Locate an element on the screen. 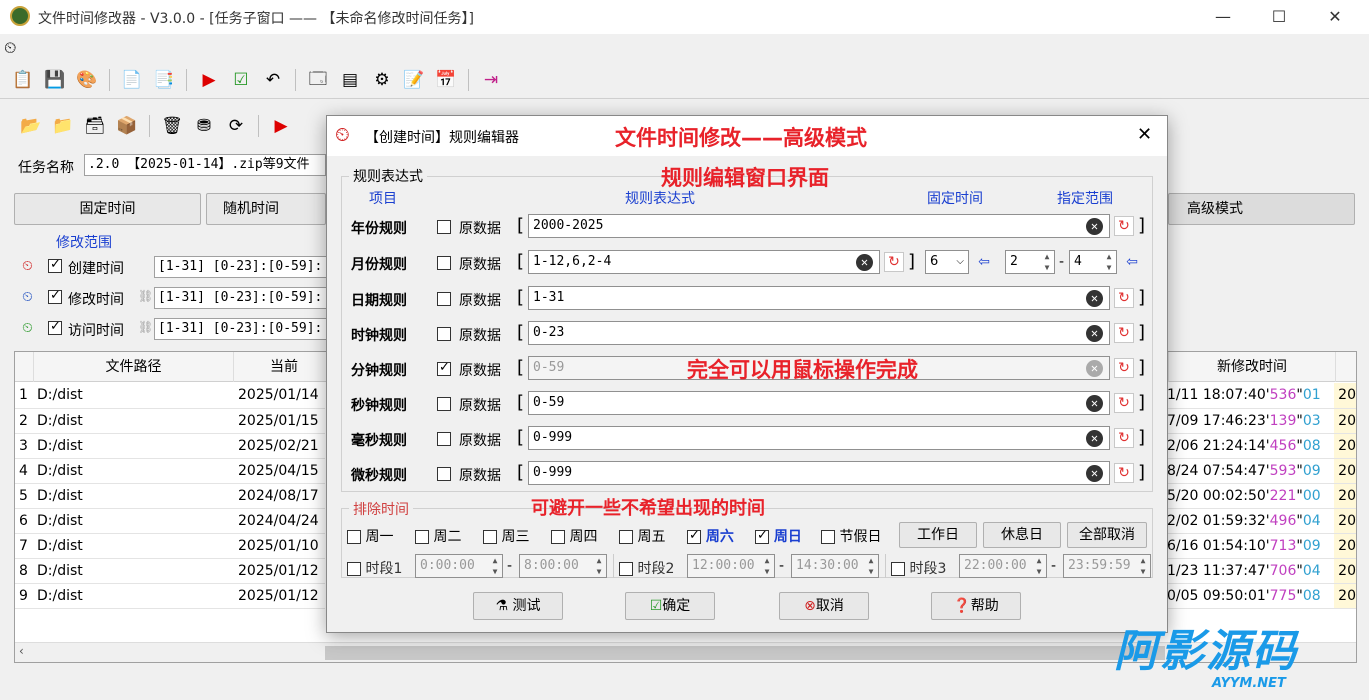 This screenshot has height=700, width=1369. access-time-checkbox is located at coordinates (55, 327).